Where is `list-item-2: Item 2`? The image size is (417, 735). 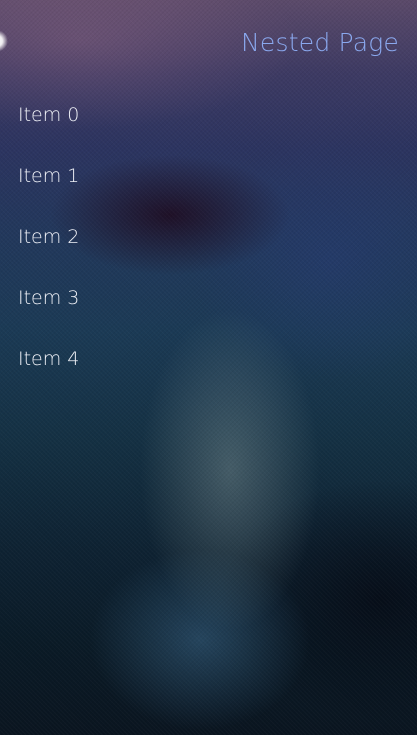 list-item-2: Item 2 is located at coordinates (208, 236).